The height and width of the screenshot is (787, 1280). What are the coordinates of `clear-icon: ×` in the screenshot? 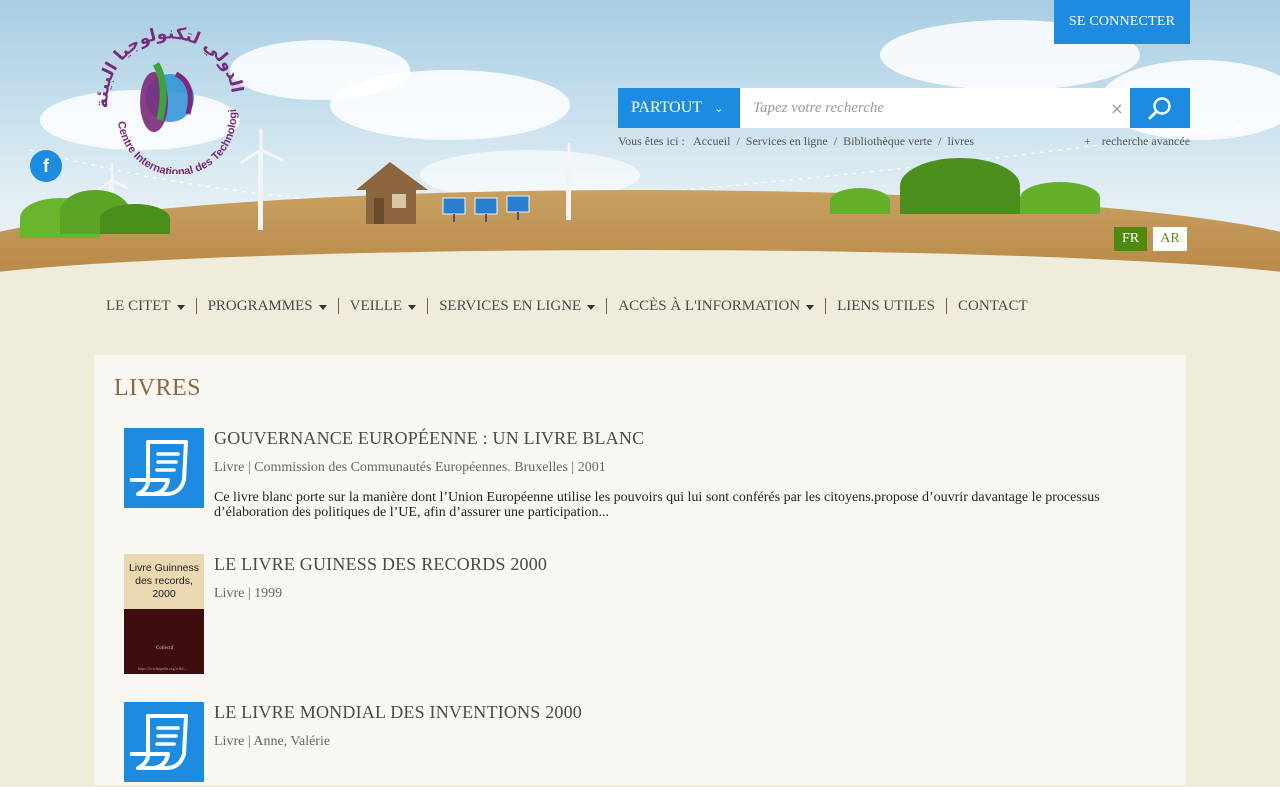 It's located at (1117, 108).